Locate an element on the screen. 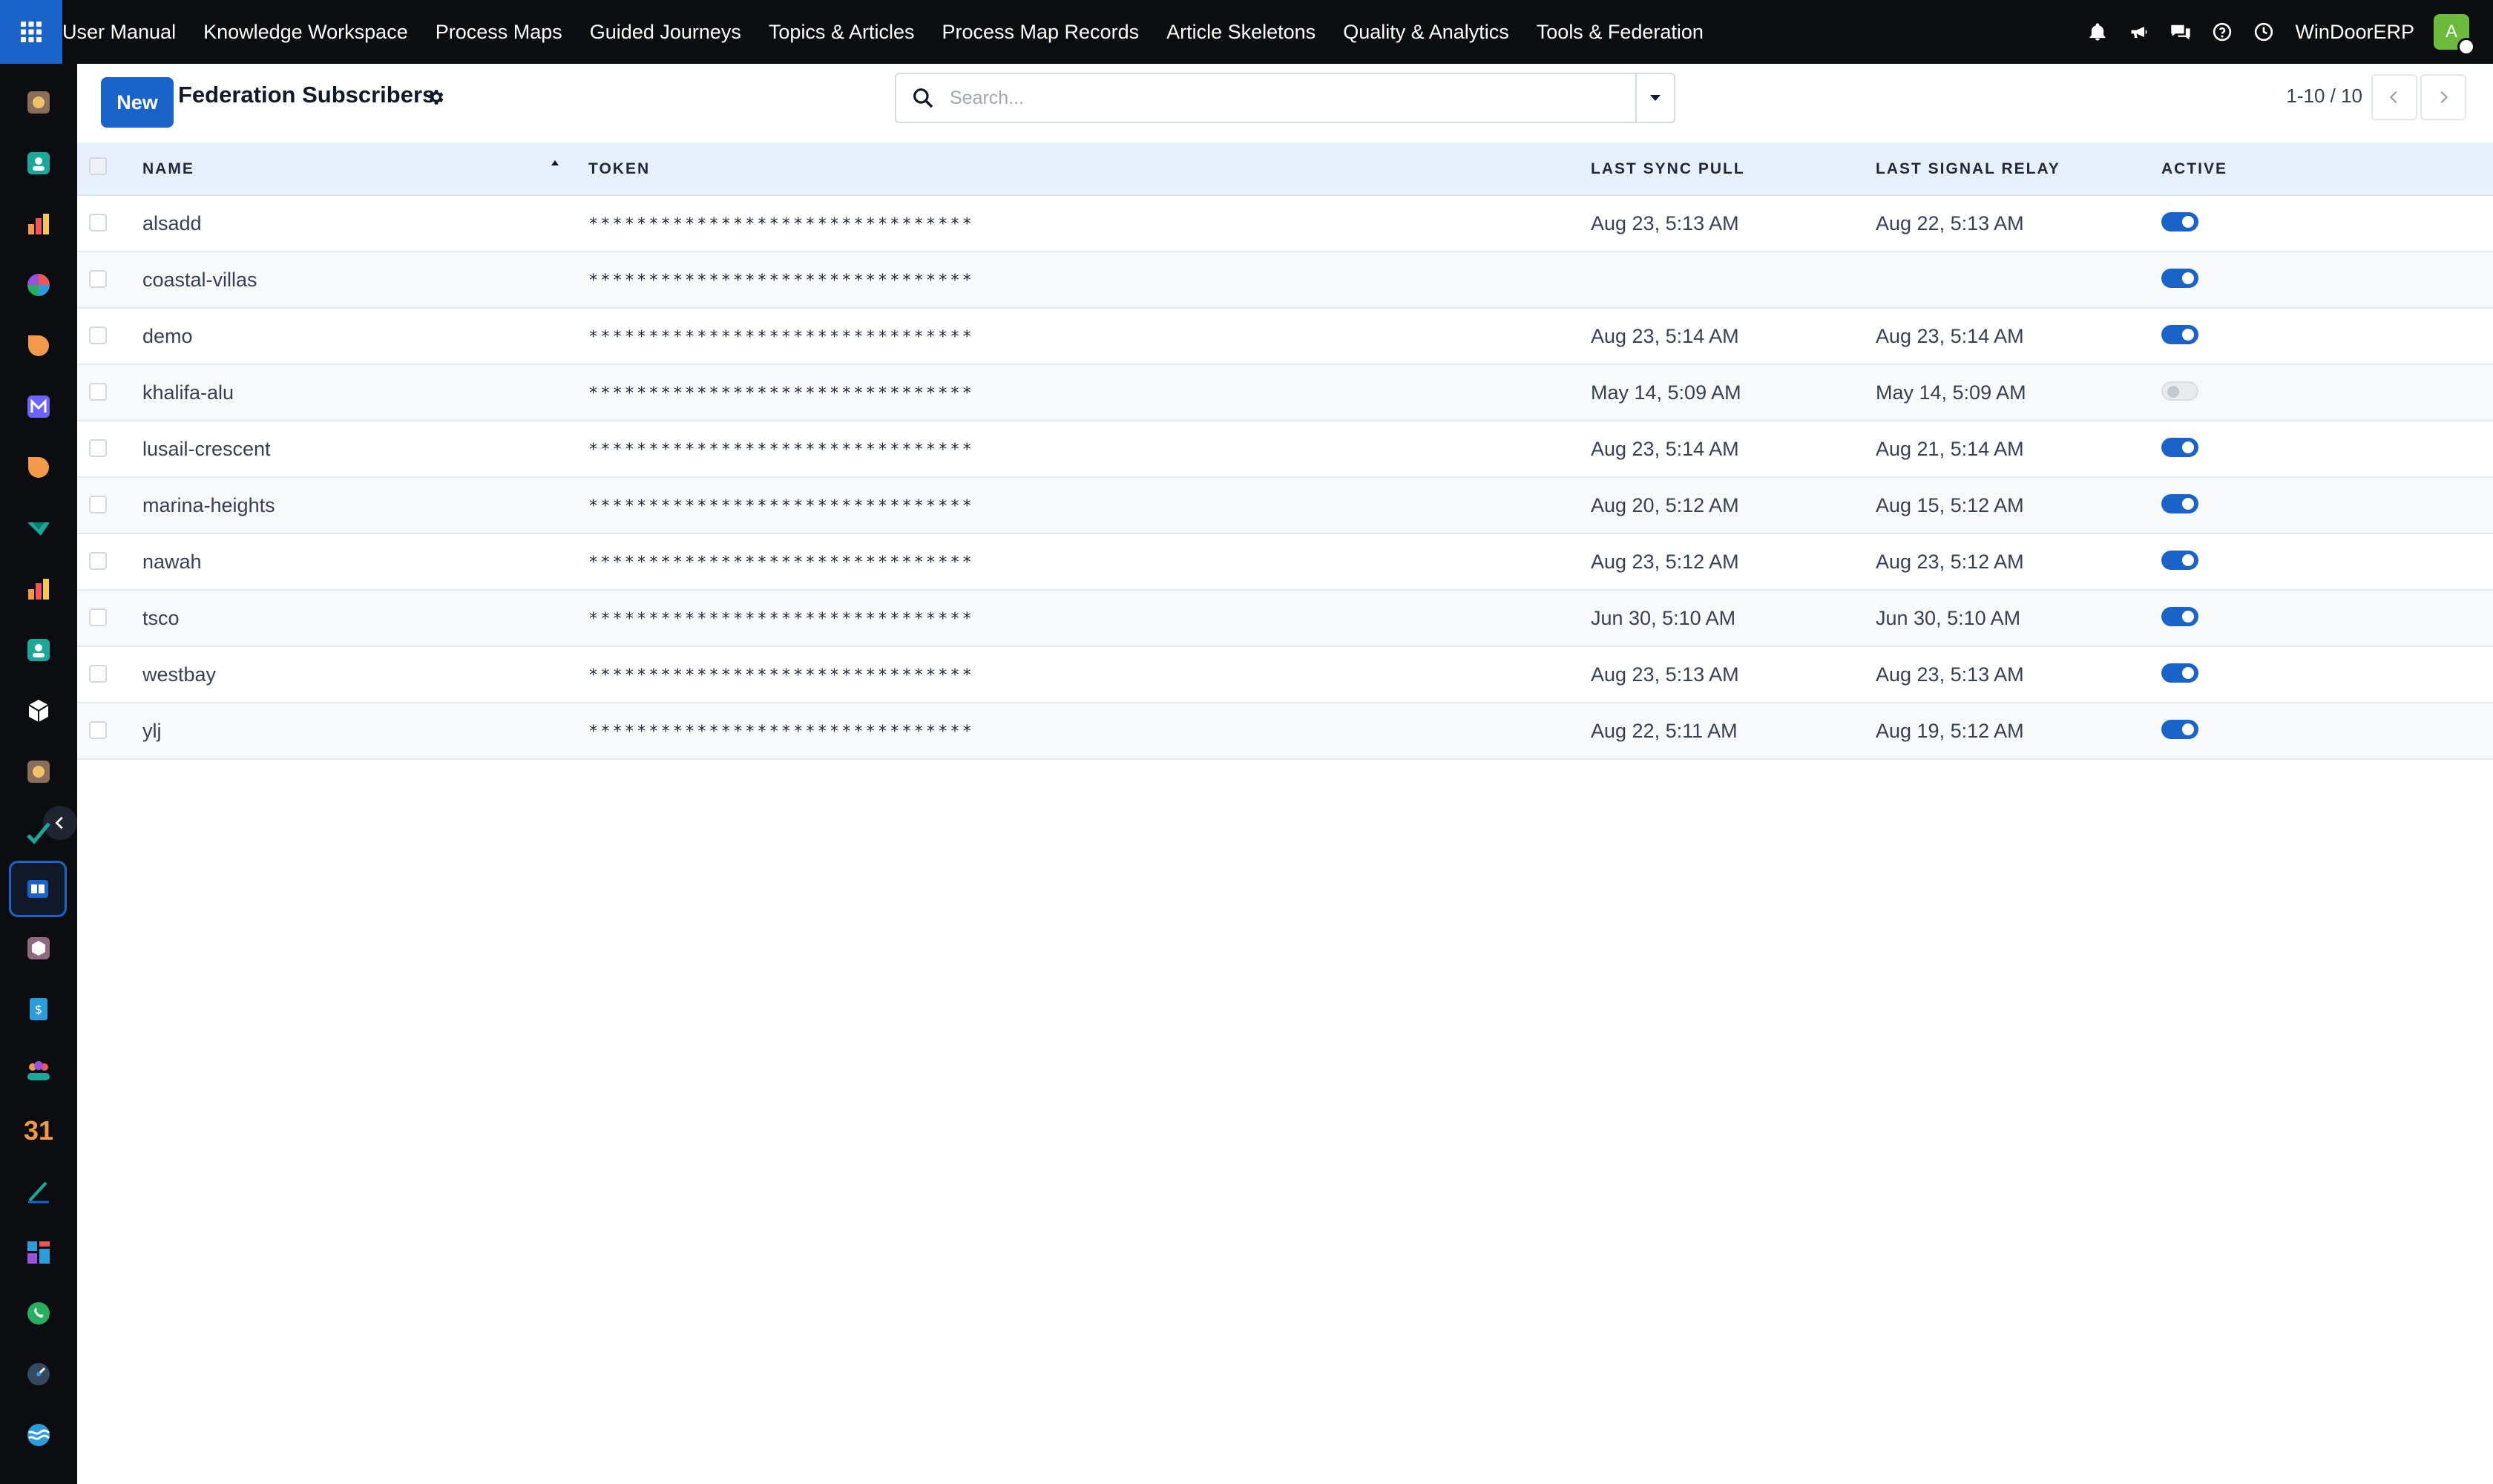  chat-icon is located at coordinates (2180, 32).